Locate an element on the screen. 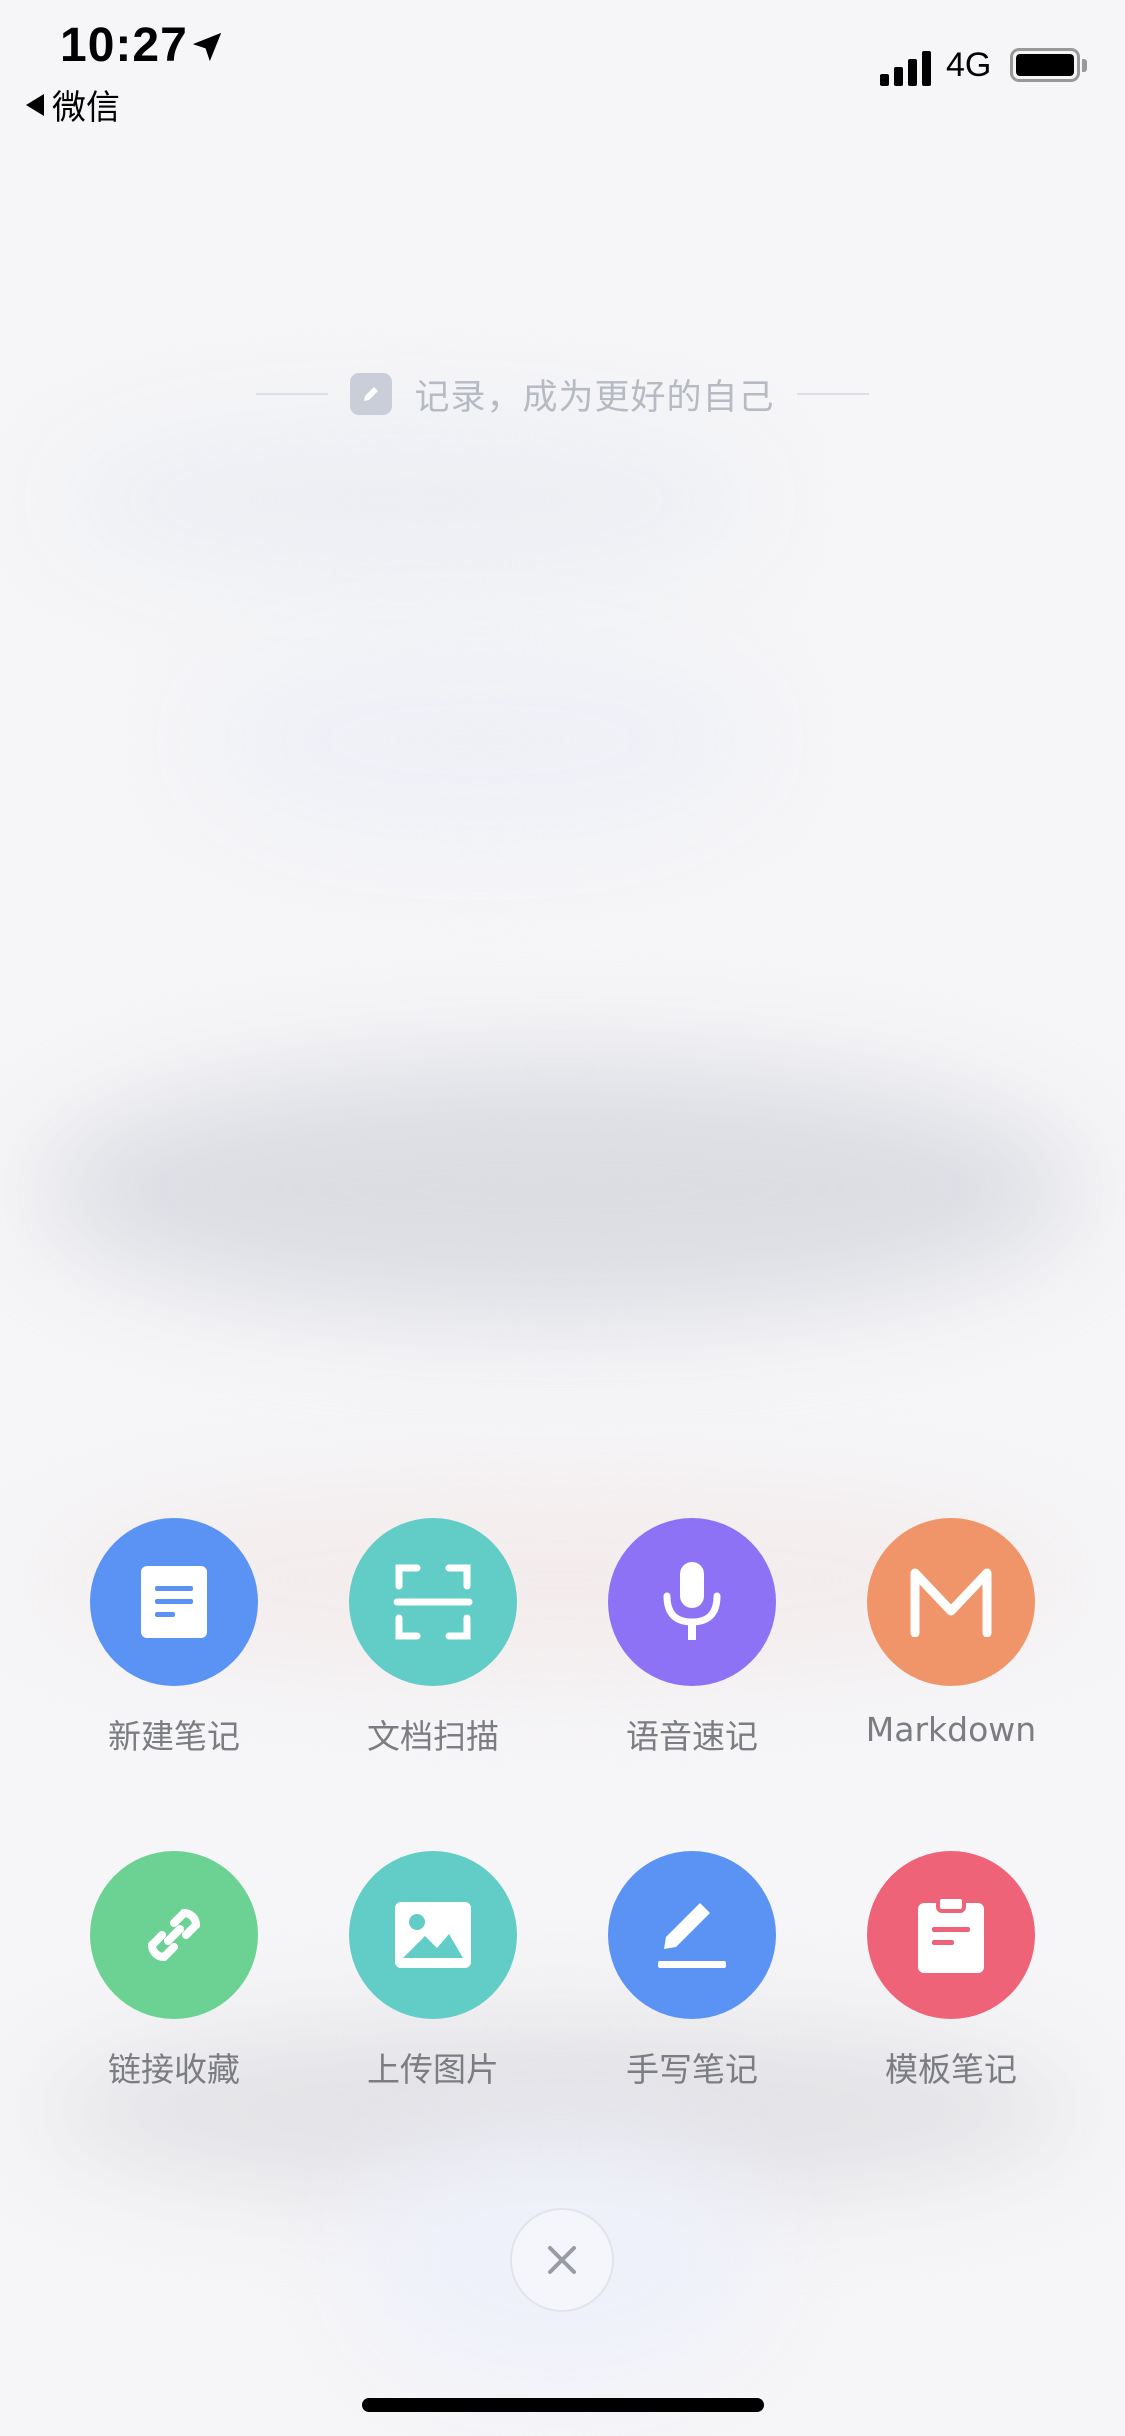 The image size is (1125, 2436). edit-icon is located at coordinates (371, 394).